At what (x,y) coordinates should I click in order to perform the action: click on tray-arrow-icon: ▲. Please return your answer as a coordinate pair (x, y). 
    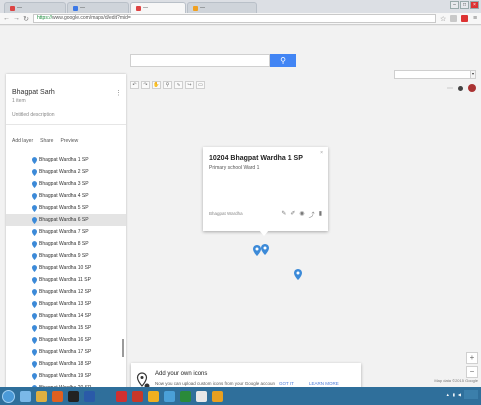
    Looking at the image, I should click on (448, 394).